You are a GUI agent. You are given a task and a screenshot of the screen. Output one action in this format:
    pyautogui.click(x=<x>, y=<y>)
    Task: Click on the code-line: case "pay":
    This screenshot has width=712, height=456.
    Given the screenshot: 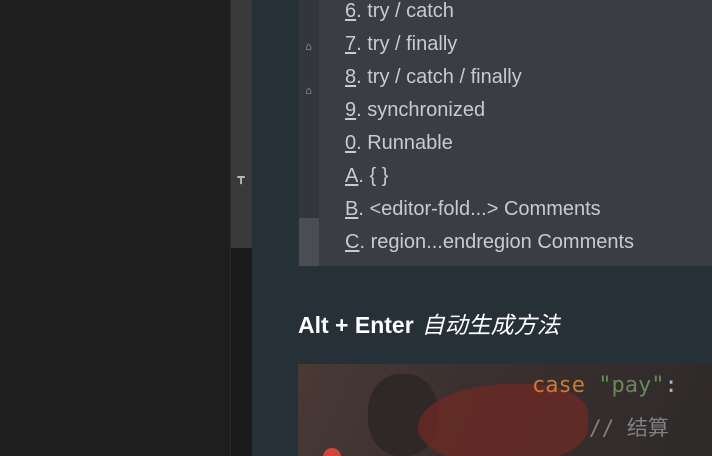 What is the action you would take?
    pyautogui.click(x=605, y=385)
    